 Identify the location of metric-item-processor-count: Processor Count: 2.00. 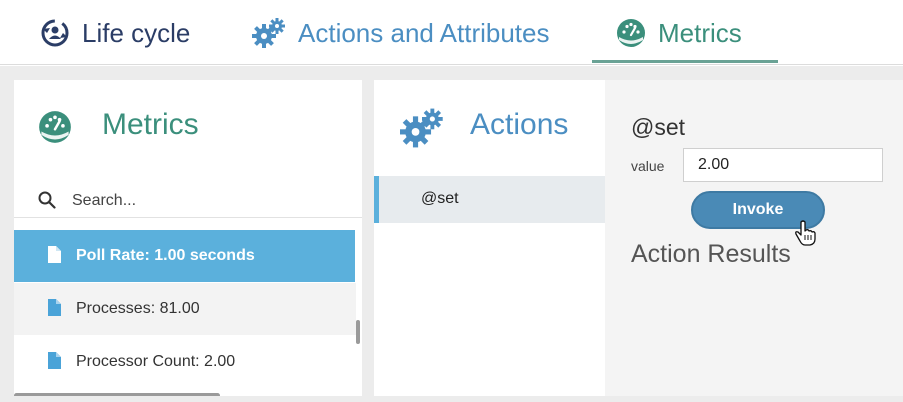
(185, 362).